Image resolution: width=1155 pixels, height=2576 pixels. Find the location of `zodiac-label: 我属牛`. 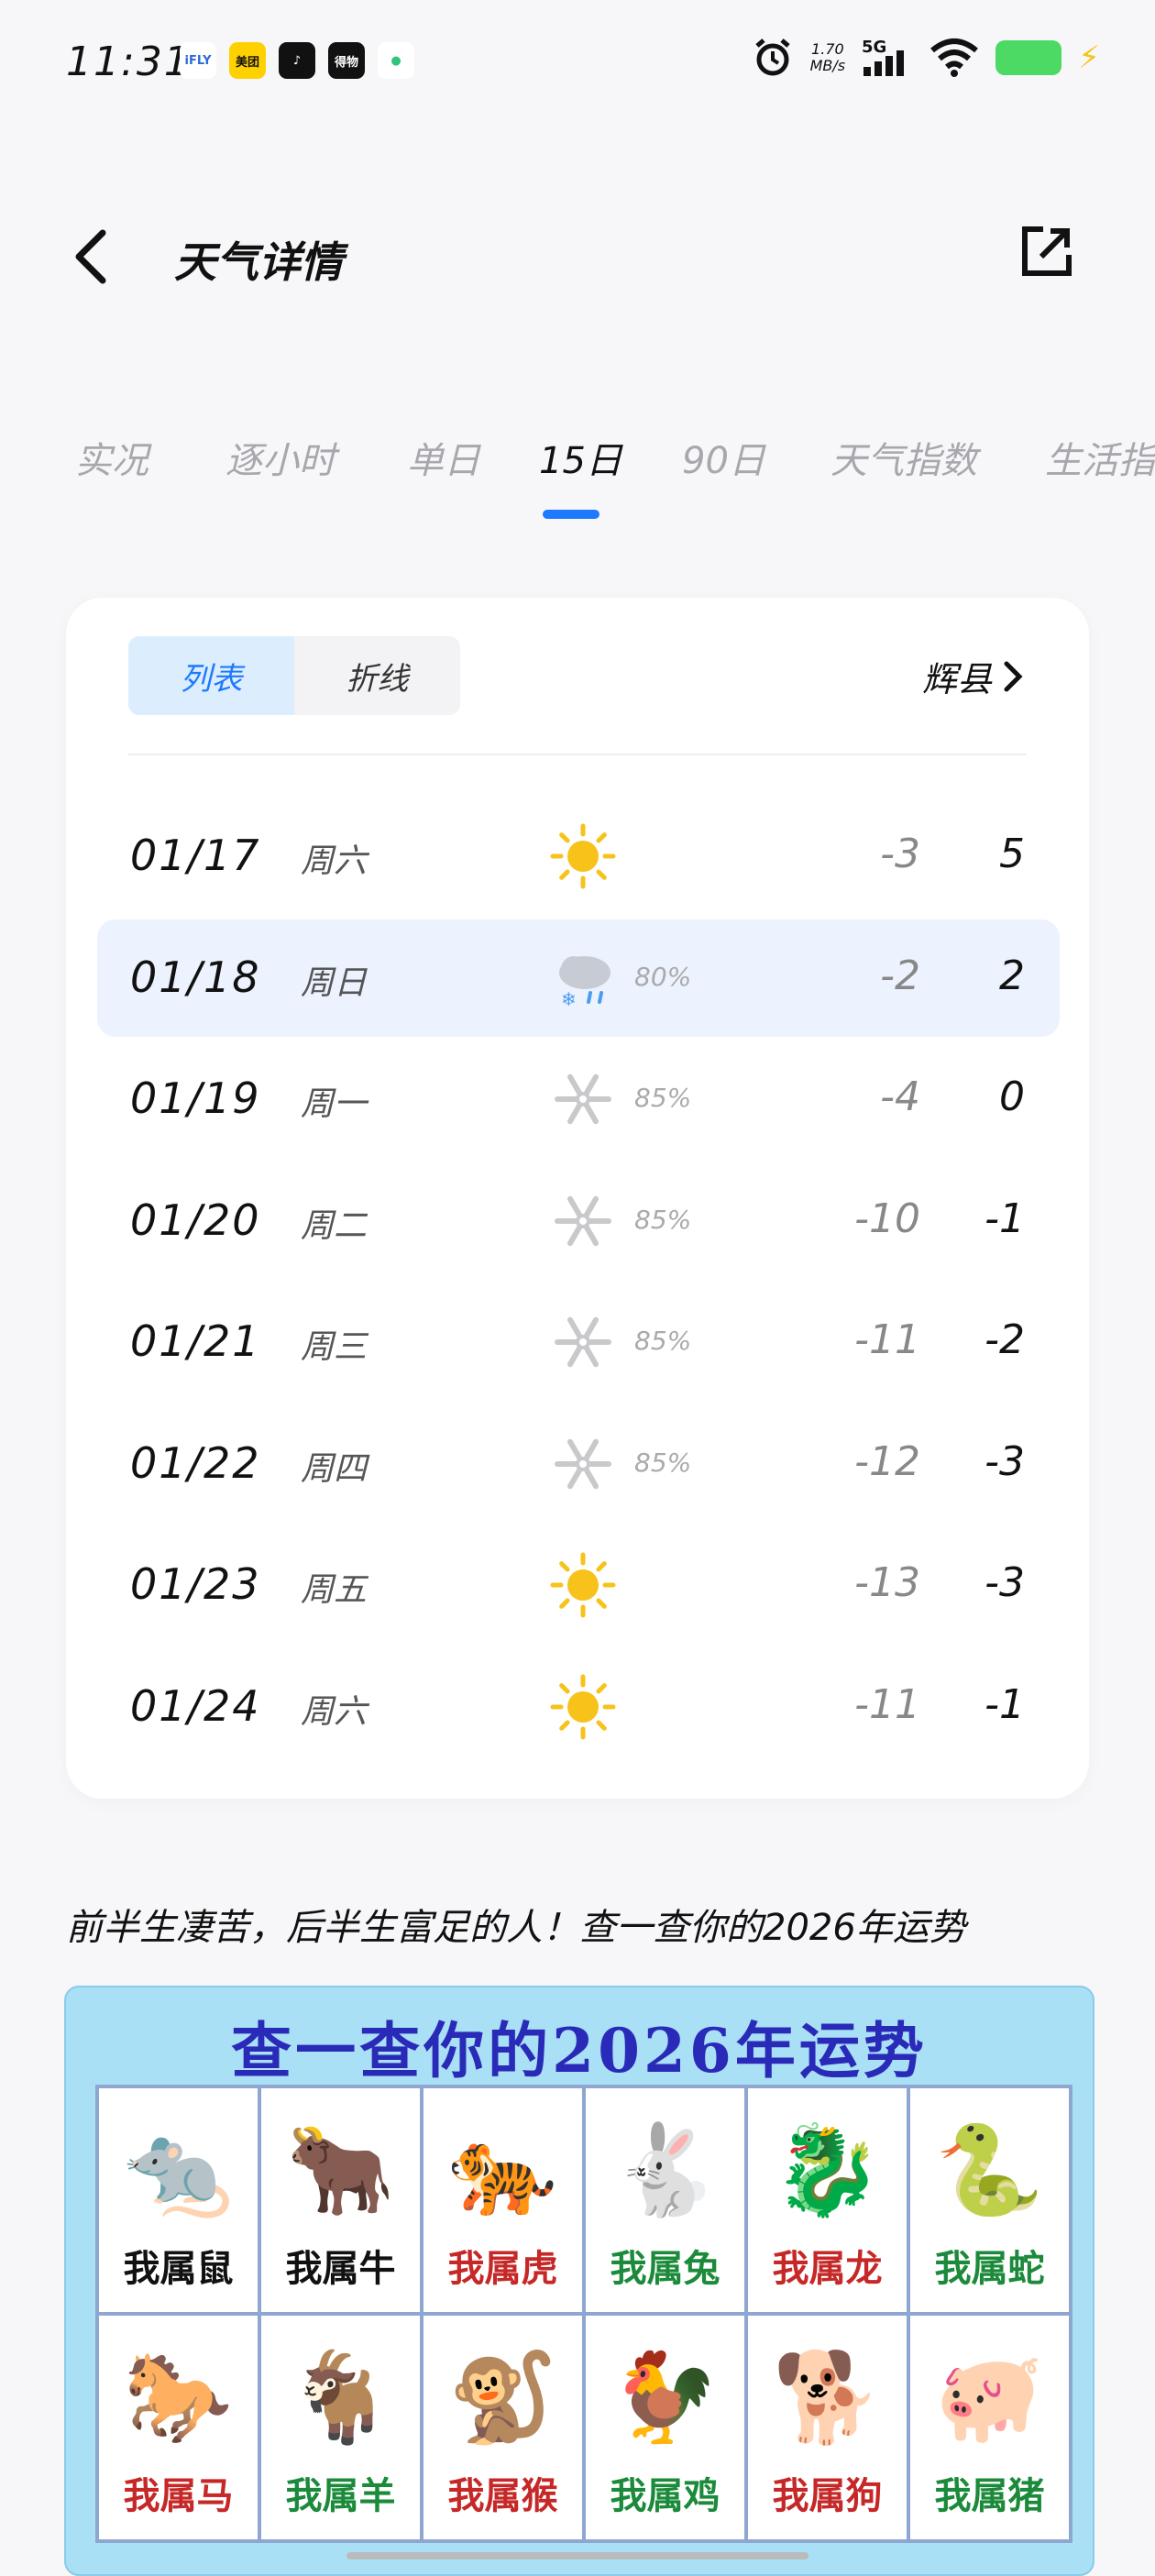

zodiac-label: 我属牛 is located at coordinates (340, 2269).